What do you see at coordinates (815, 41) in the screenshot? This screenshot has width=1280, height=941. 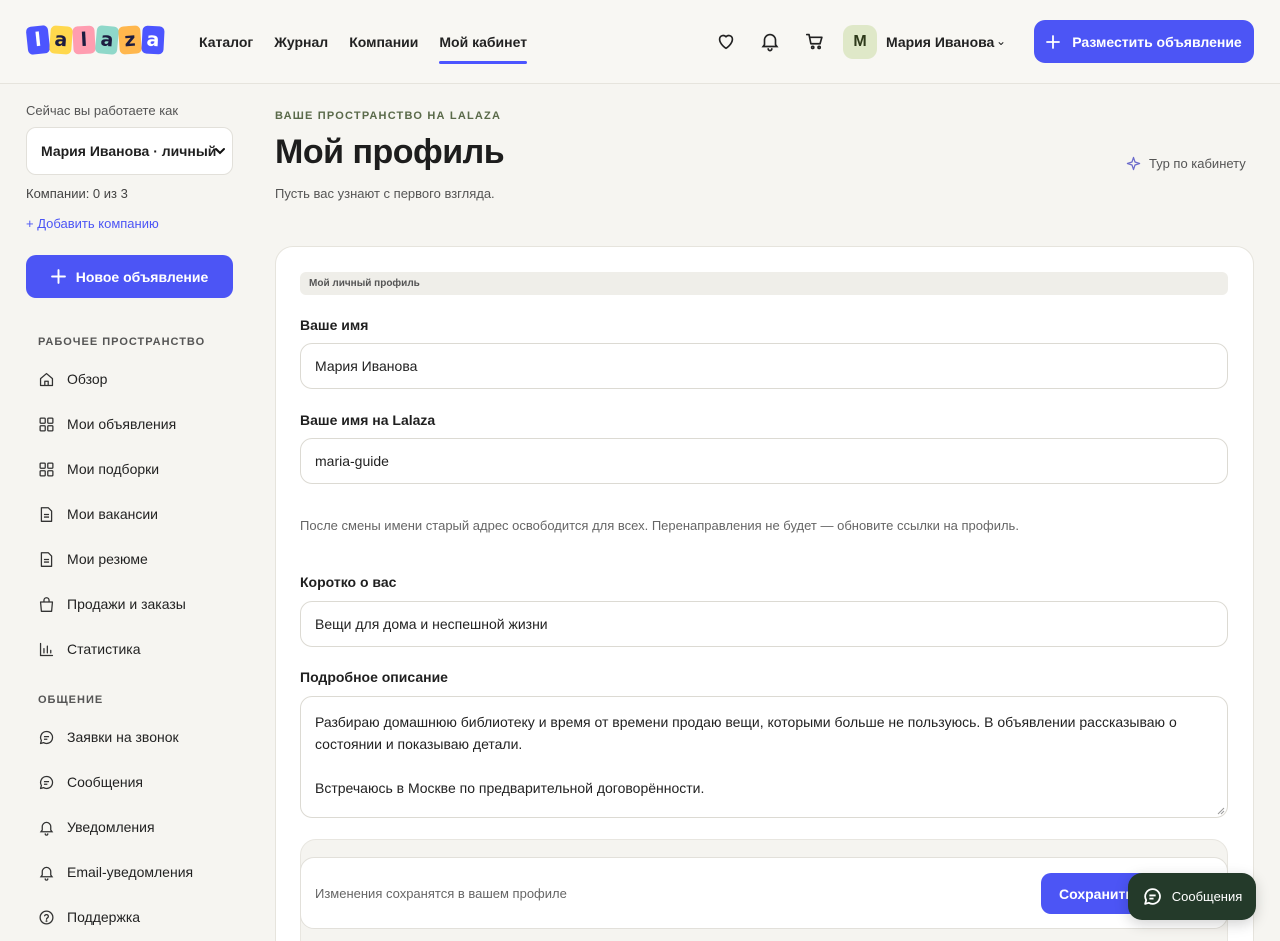 I see `cart-icon` at bounding box center [815, 41].